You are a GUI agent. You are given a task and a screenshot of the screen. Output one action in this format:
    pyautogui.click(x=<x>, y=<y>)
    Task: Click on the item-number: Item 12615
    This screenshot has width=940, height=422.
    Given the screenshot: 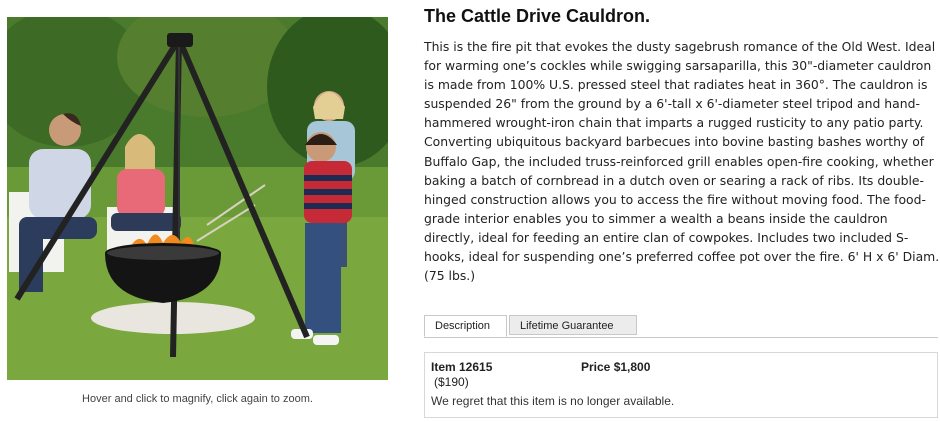 What is the action you would take?
    pyautogui.click(x=462, y=367)
    